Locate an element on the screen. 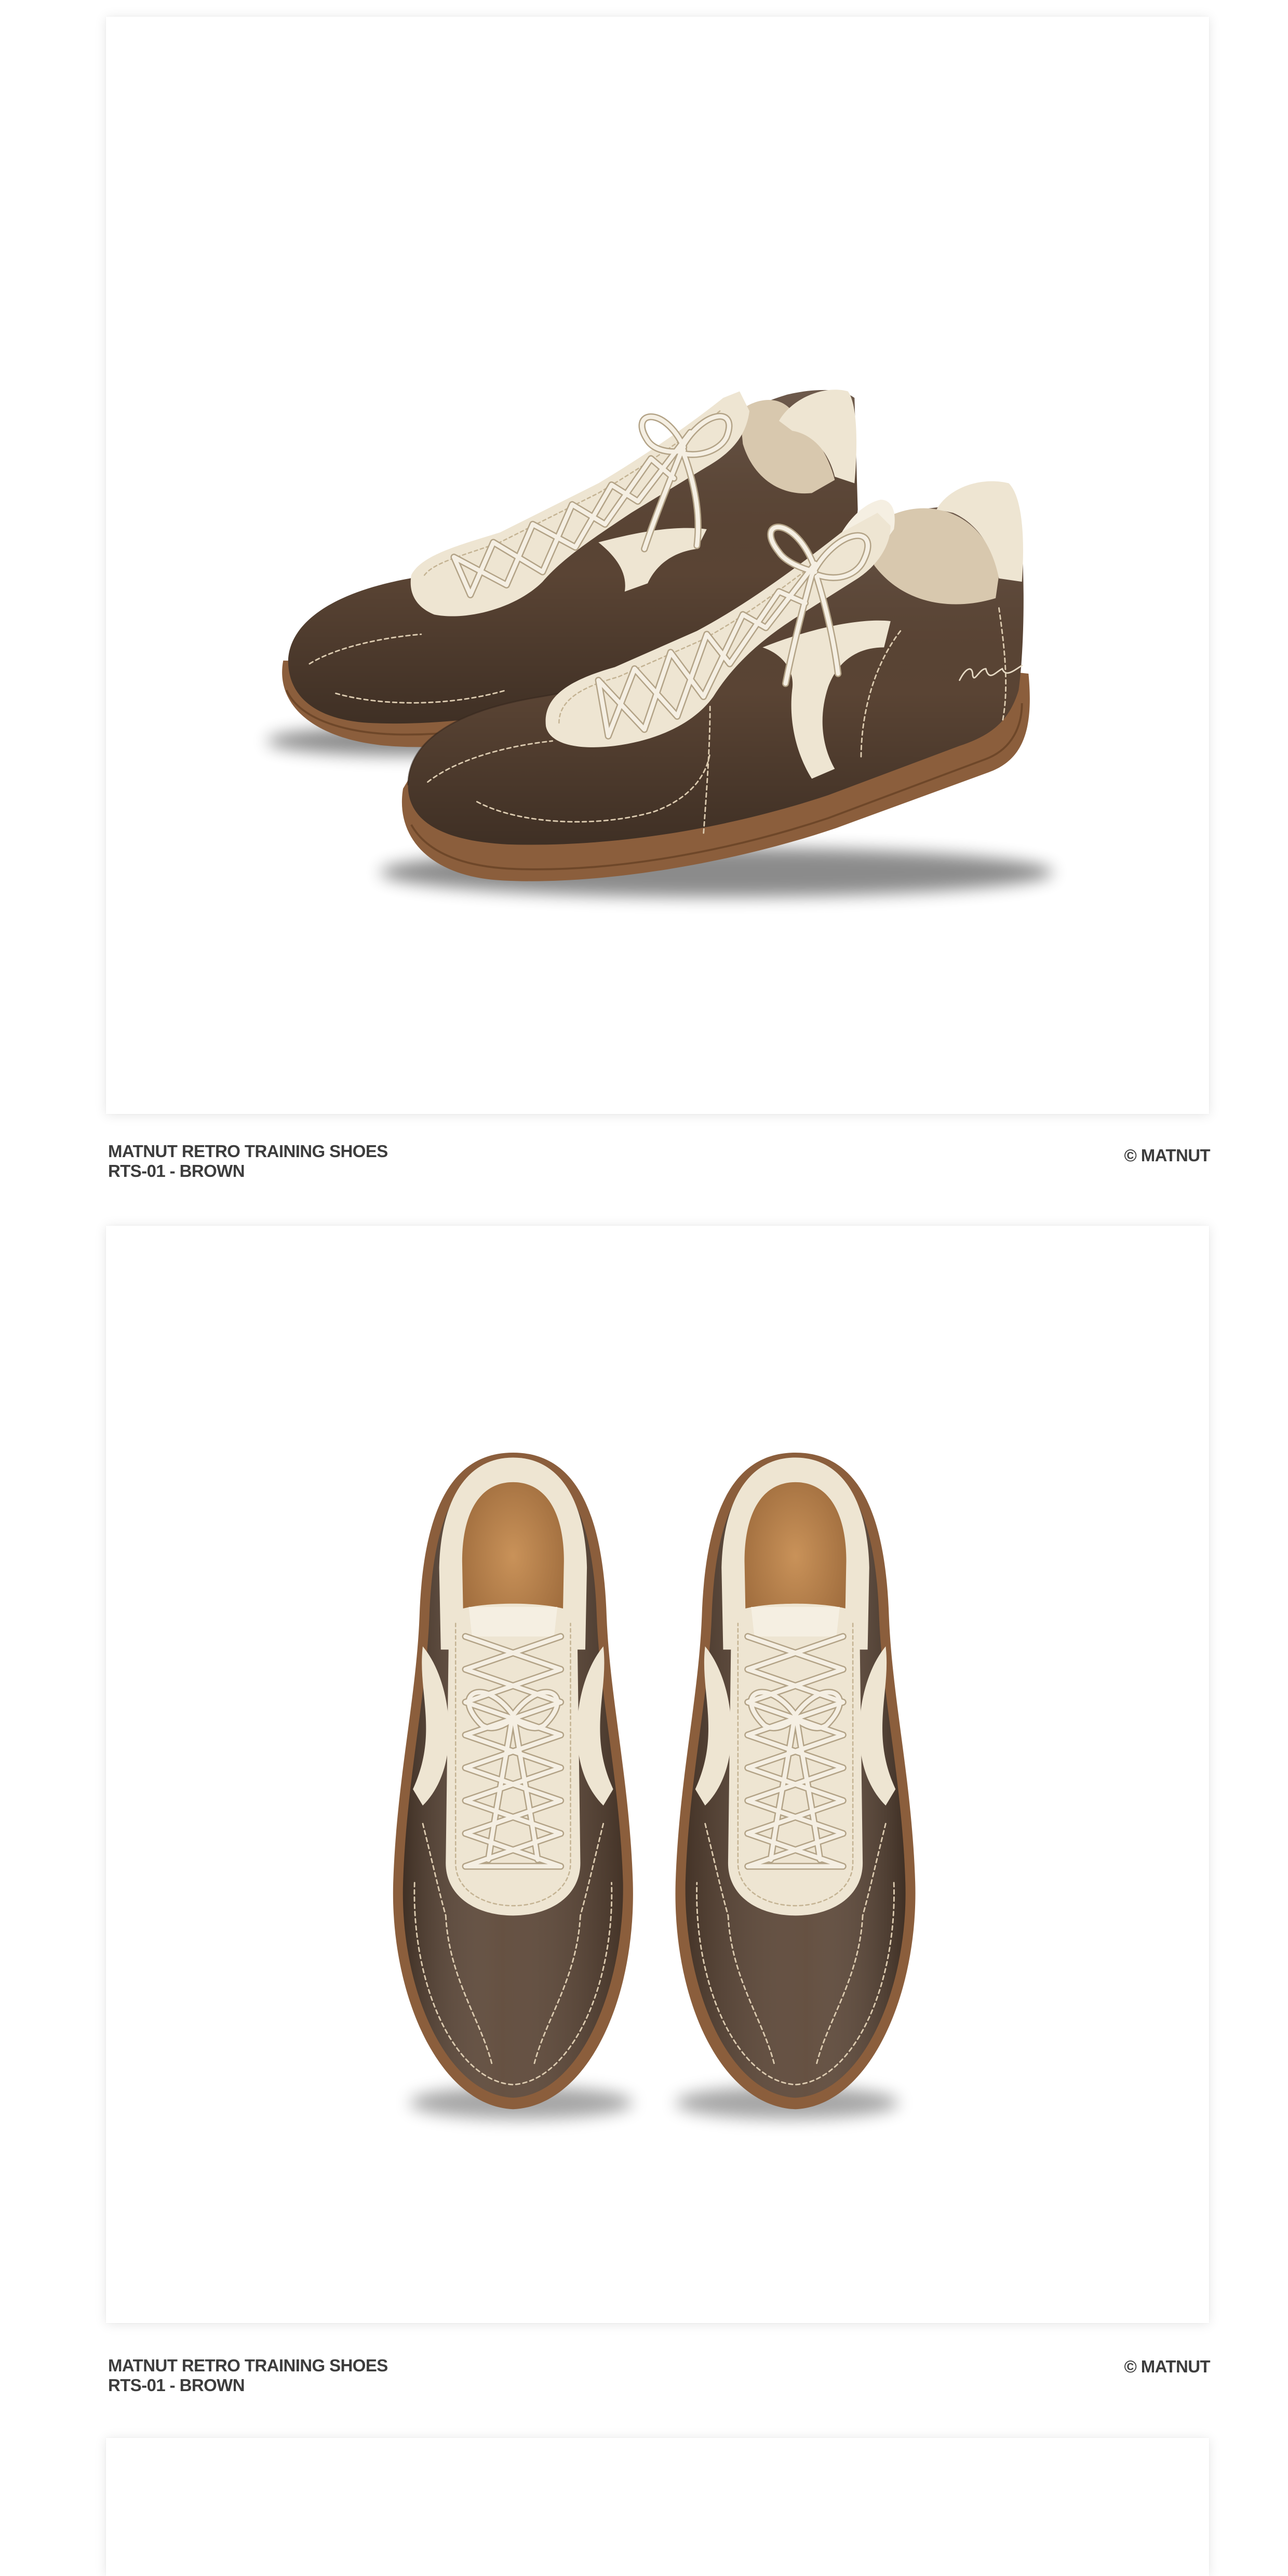 The height and width of the screenshot is (2576, 1288). shoe-left is located at coordinates (513, 1786).